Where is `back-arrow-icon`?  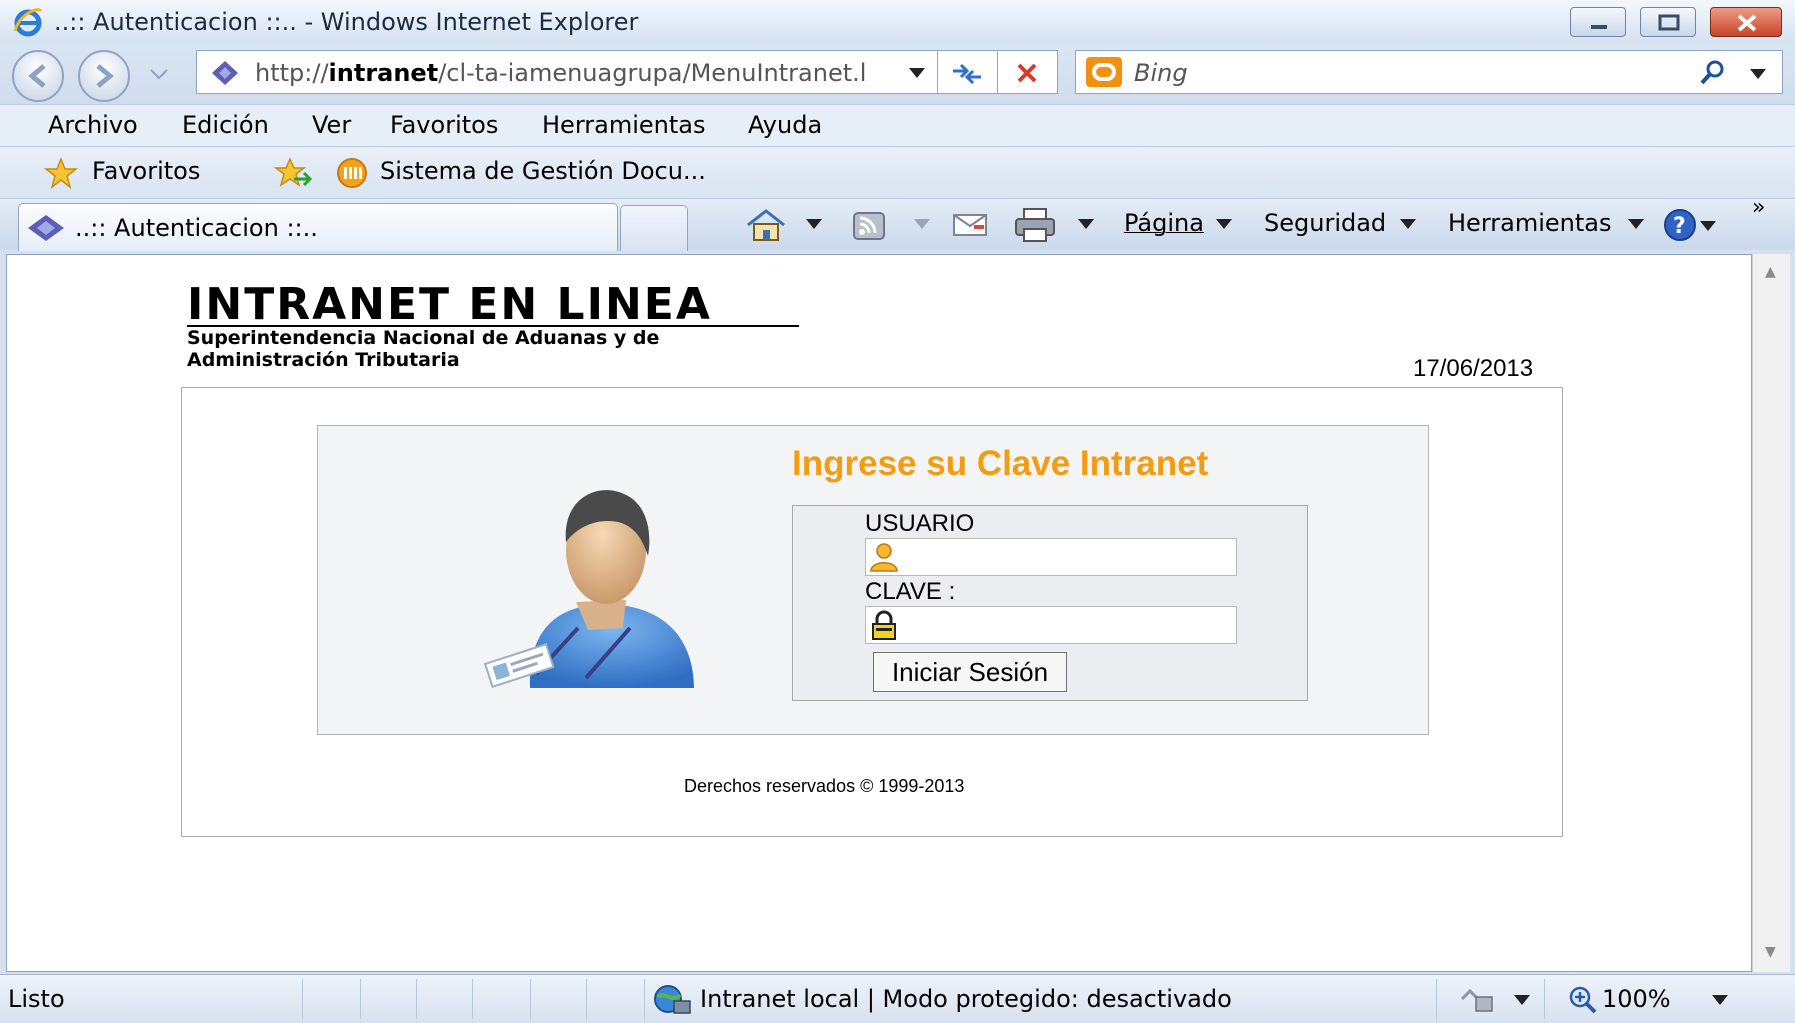
back-arrow-icon is located at coordinates (37, 76).